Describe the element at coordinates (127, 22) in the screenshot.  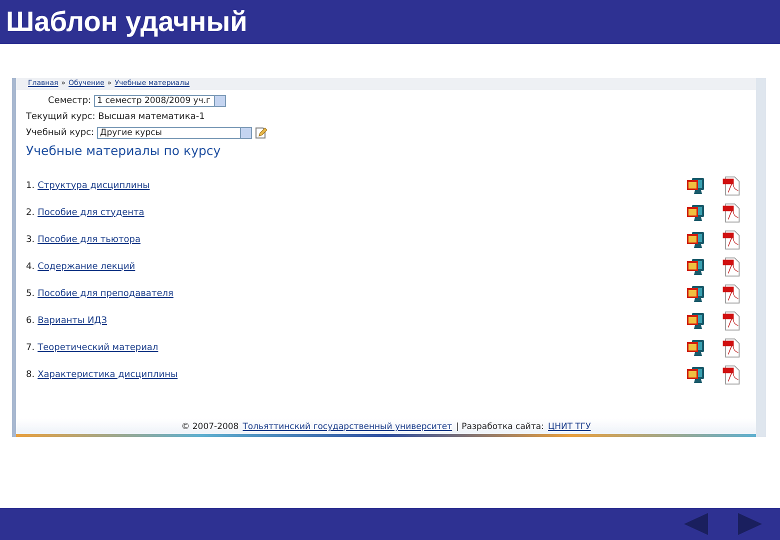
I see `slide-title: Шаблон удачный` at that location.